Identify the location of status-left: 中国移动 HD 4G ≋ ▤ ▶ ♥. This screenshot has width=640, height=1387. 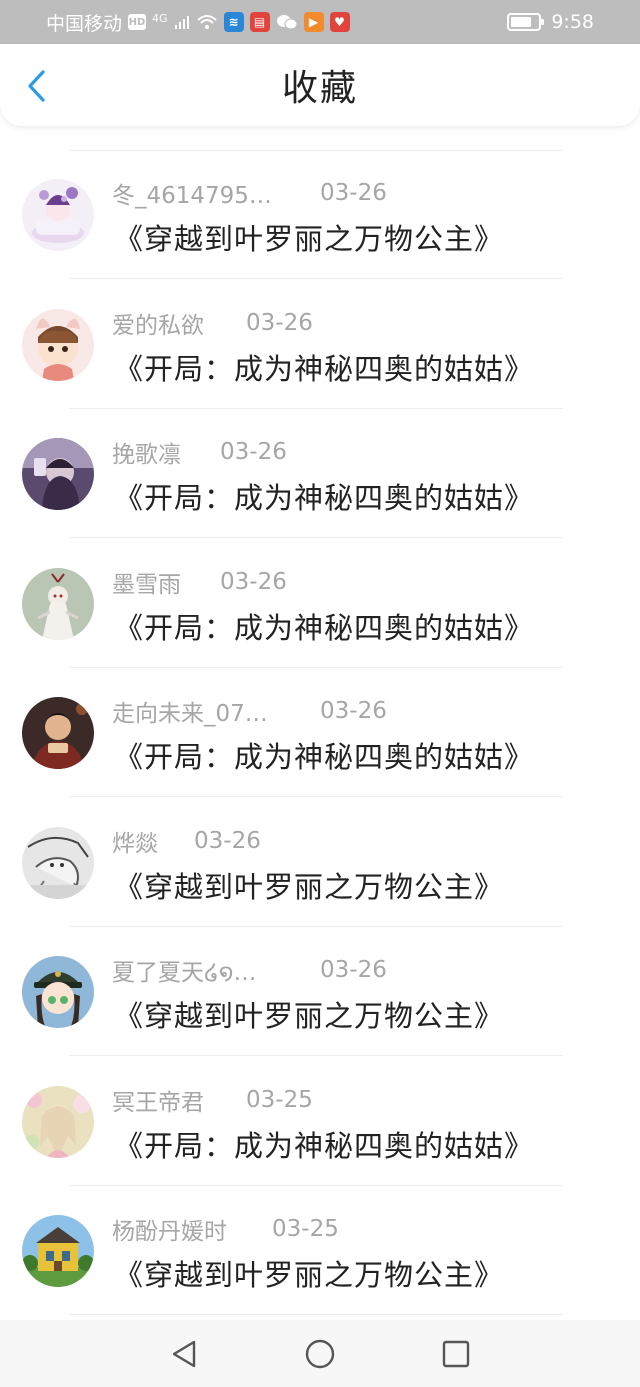
(198, 22).